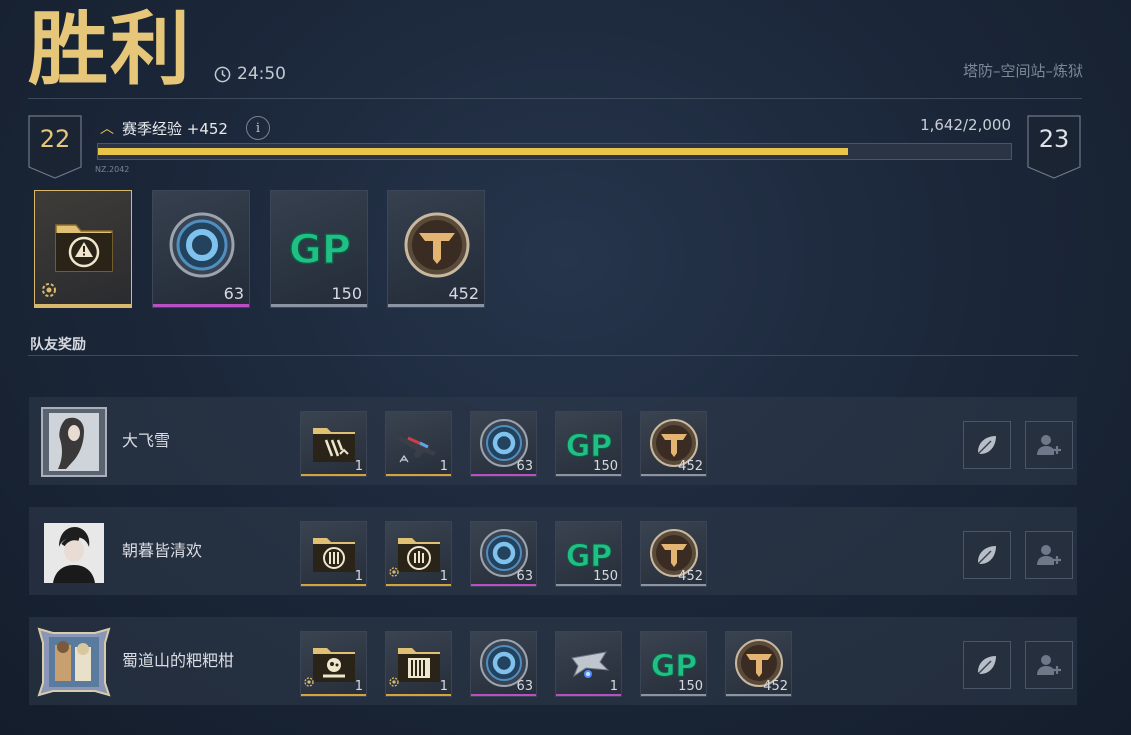  What do you see at coordinates (233, 293) in the screenshot?
I see `reward-count: 63` at bounding box center [233, 293].